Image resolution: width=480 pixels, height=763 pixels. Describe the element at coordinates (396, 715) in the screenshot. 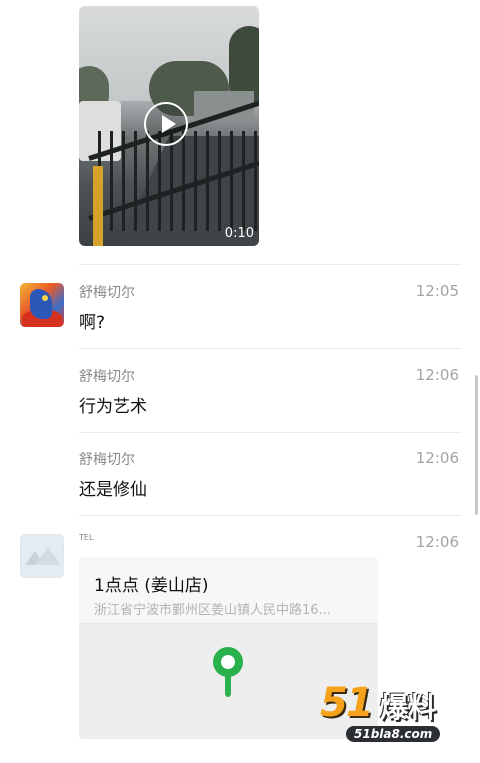

I see `watermark-logo: 51 爆料 51bla8.com` at that location.